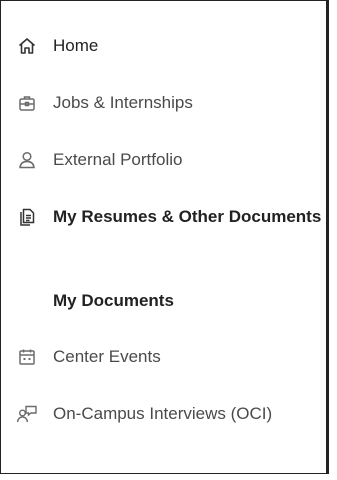 Image resolution: width=337 pixels, height=480 pixels. I want to click on interview-icon, so click(27, 414).